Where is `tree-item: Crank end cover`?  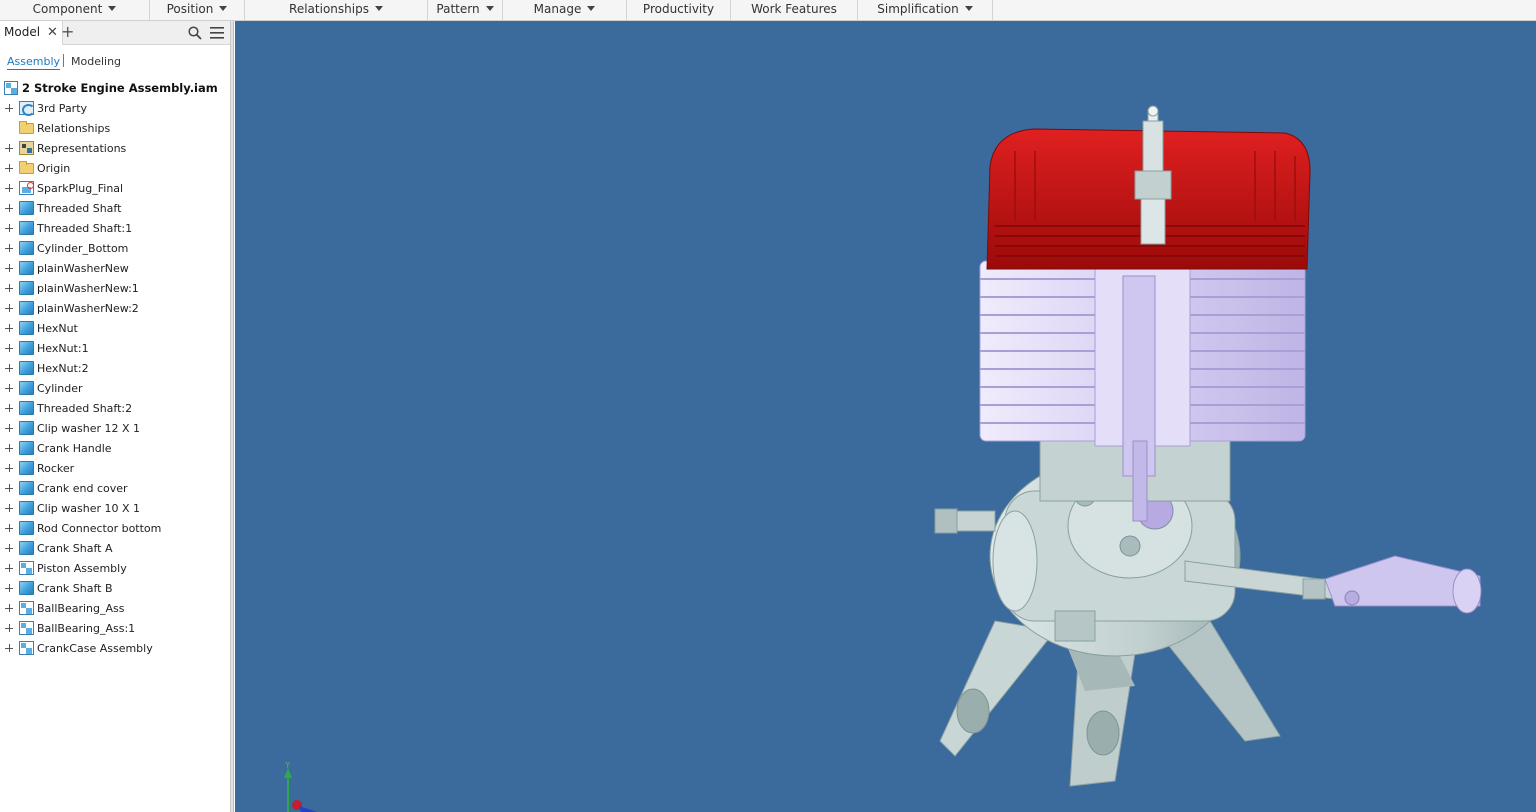
tree-item: Crank end cover is located at coordinates (115, 488).